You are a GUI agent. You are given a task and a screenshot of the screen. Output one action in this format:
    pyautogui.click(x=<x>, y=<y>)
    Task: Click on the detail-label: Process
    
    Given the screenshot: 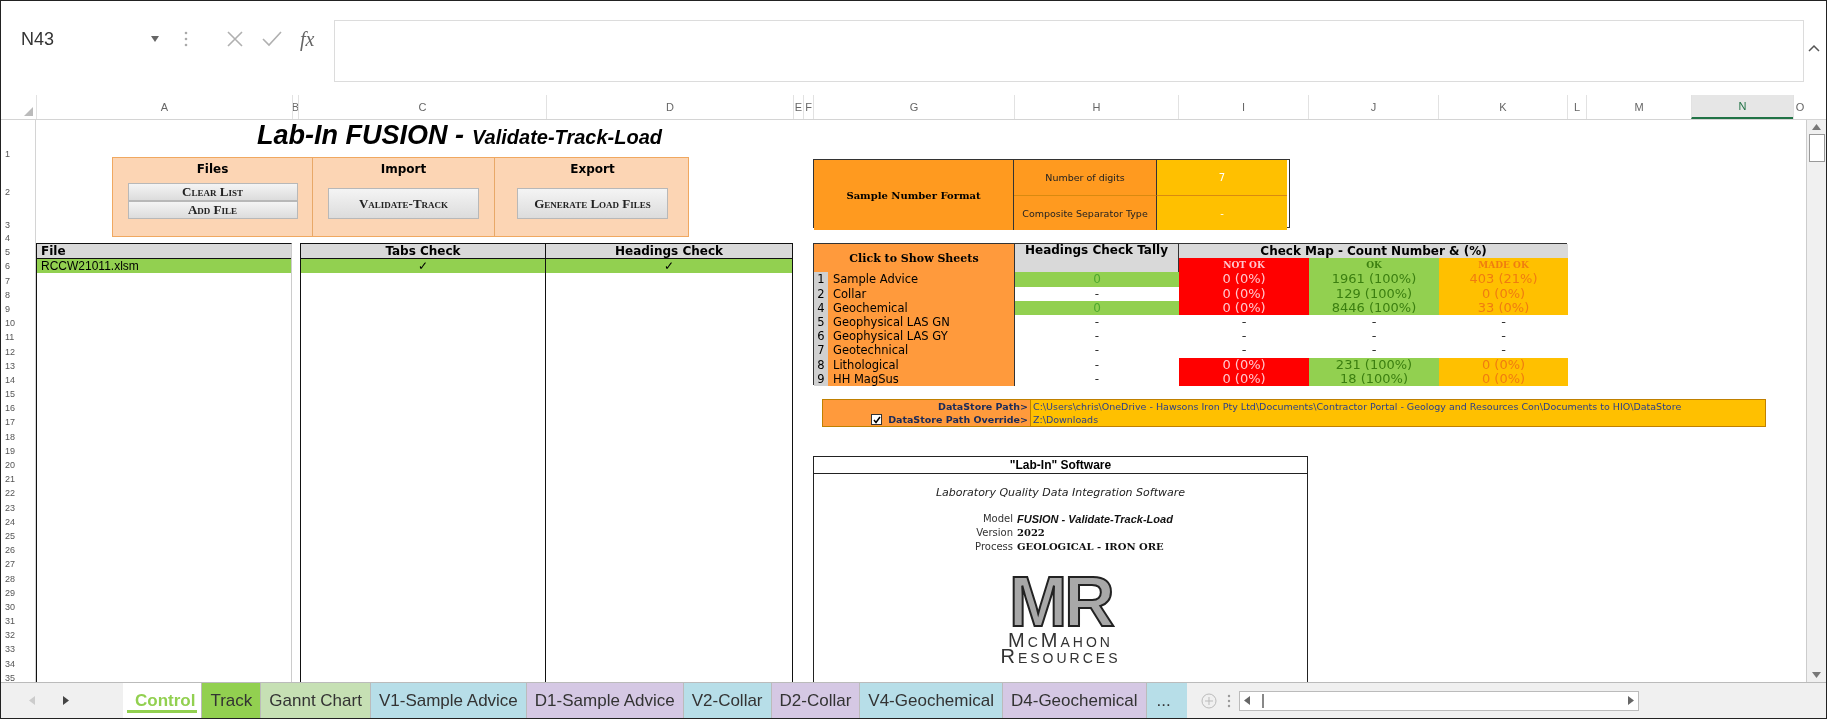 What is the action you would take?
    pyautogui.click(x=993, y=546)
    